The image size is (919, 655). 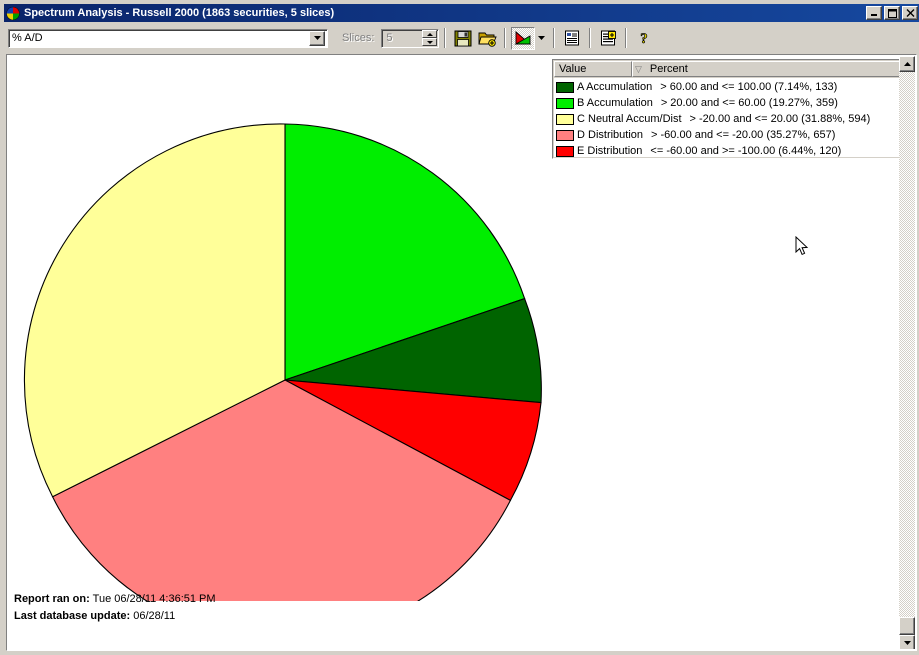 I want to click on legend-column-percent: ▽ Percent, so click(x=772, y=69).